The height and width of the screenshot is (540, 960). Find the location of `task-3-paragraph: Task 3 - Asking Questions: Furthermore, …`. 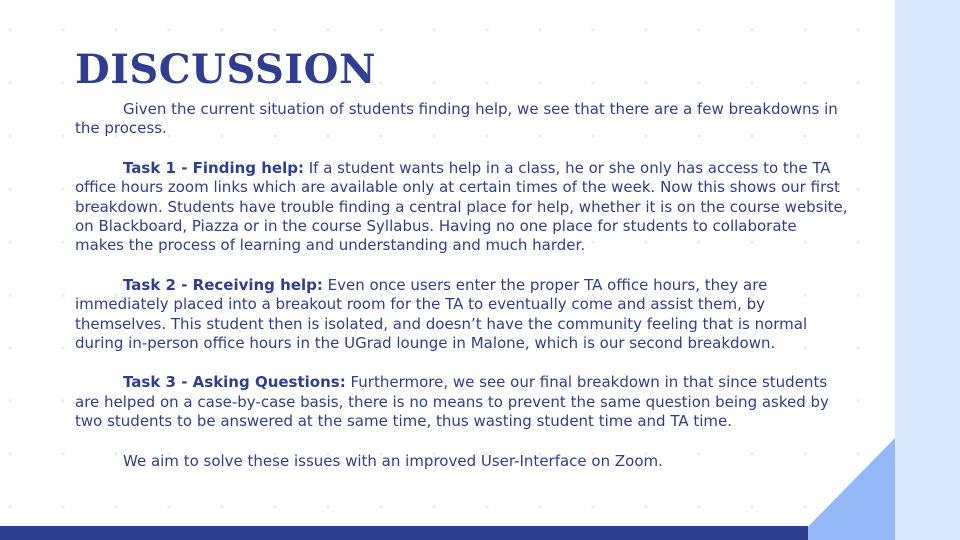

task-3-paragraph: Task 3 - Asking Questions: Furthermore, … is located at coordinates (462, 402).